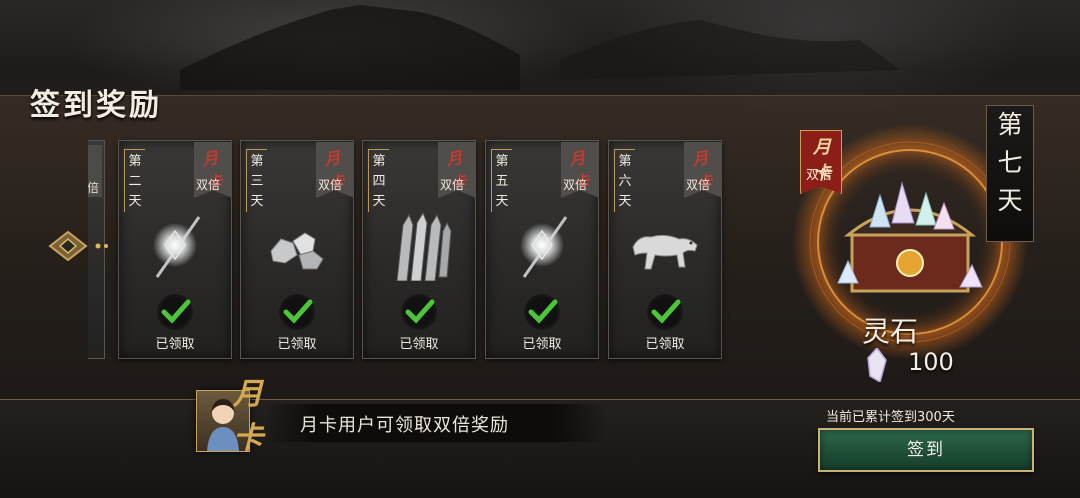 The image size is (1080, 498). I want to click on silver-ore-icon, so click(297, 251).